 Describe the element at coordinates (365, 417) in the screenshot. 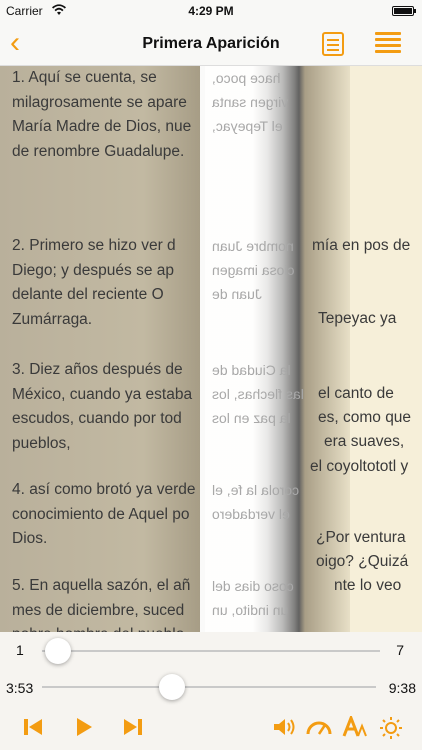

I see `text-line: es, como que` at that location.